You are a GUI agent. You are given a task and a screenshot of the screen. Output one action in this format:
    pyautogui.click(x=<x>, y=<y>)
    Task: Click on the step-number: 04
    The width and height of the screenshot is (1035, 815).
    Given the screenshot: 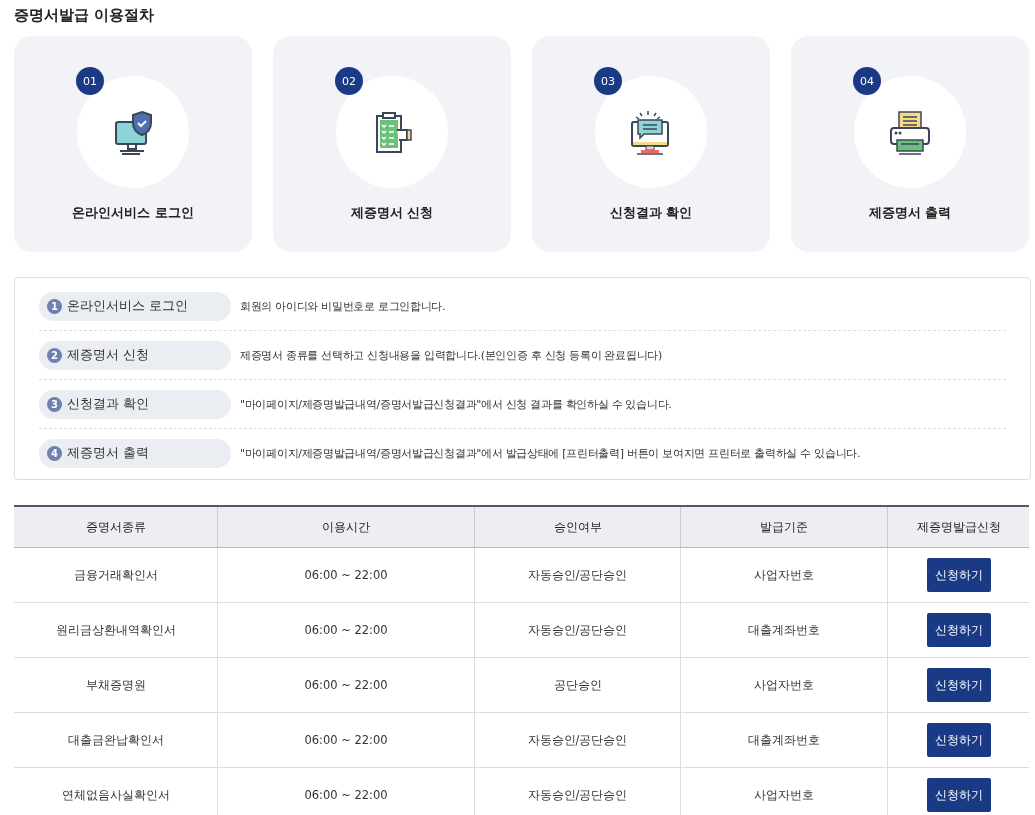 What is the action you would take?
    pyautogui.click(x=867, y=81)
    